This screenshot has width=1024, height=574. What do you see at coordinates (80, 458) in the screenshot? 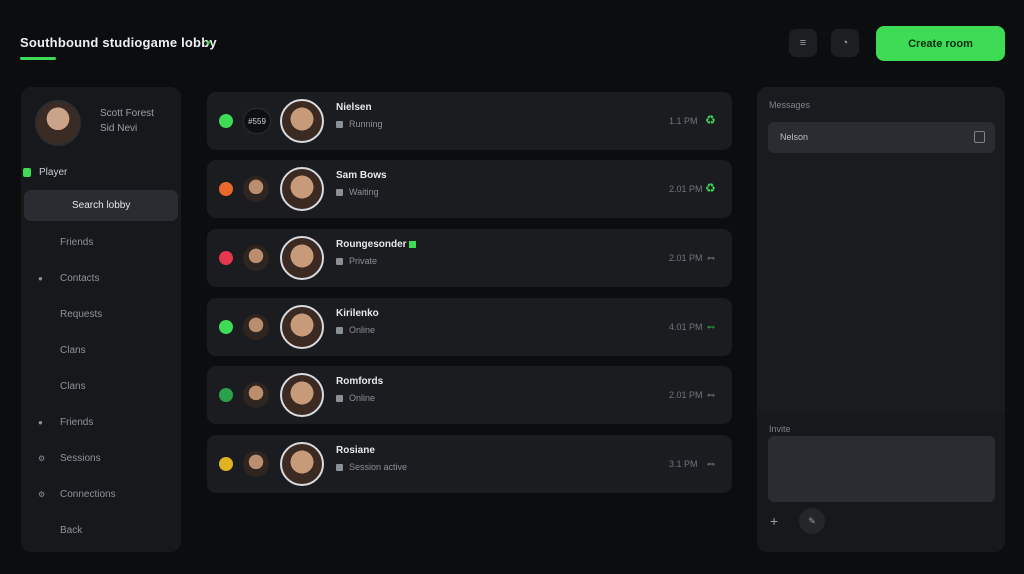
I see `sidebar-item-label: Sessions` at bounding box center [80, 458].